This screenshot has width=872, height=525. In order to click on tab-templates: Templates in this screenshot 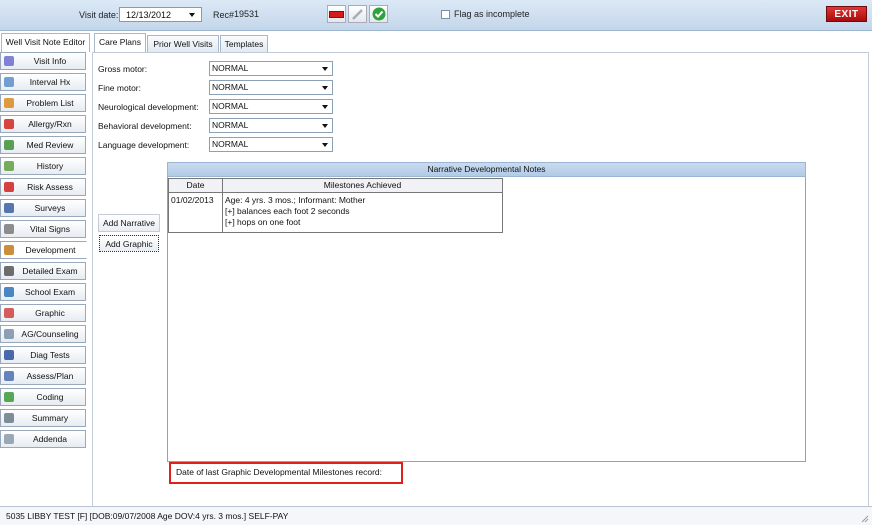, I will do `click(244, 43)`.